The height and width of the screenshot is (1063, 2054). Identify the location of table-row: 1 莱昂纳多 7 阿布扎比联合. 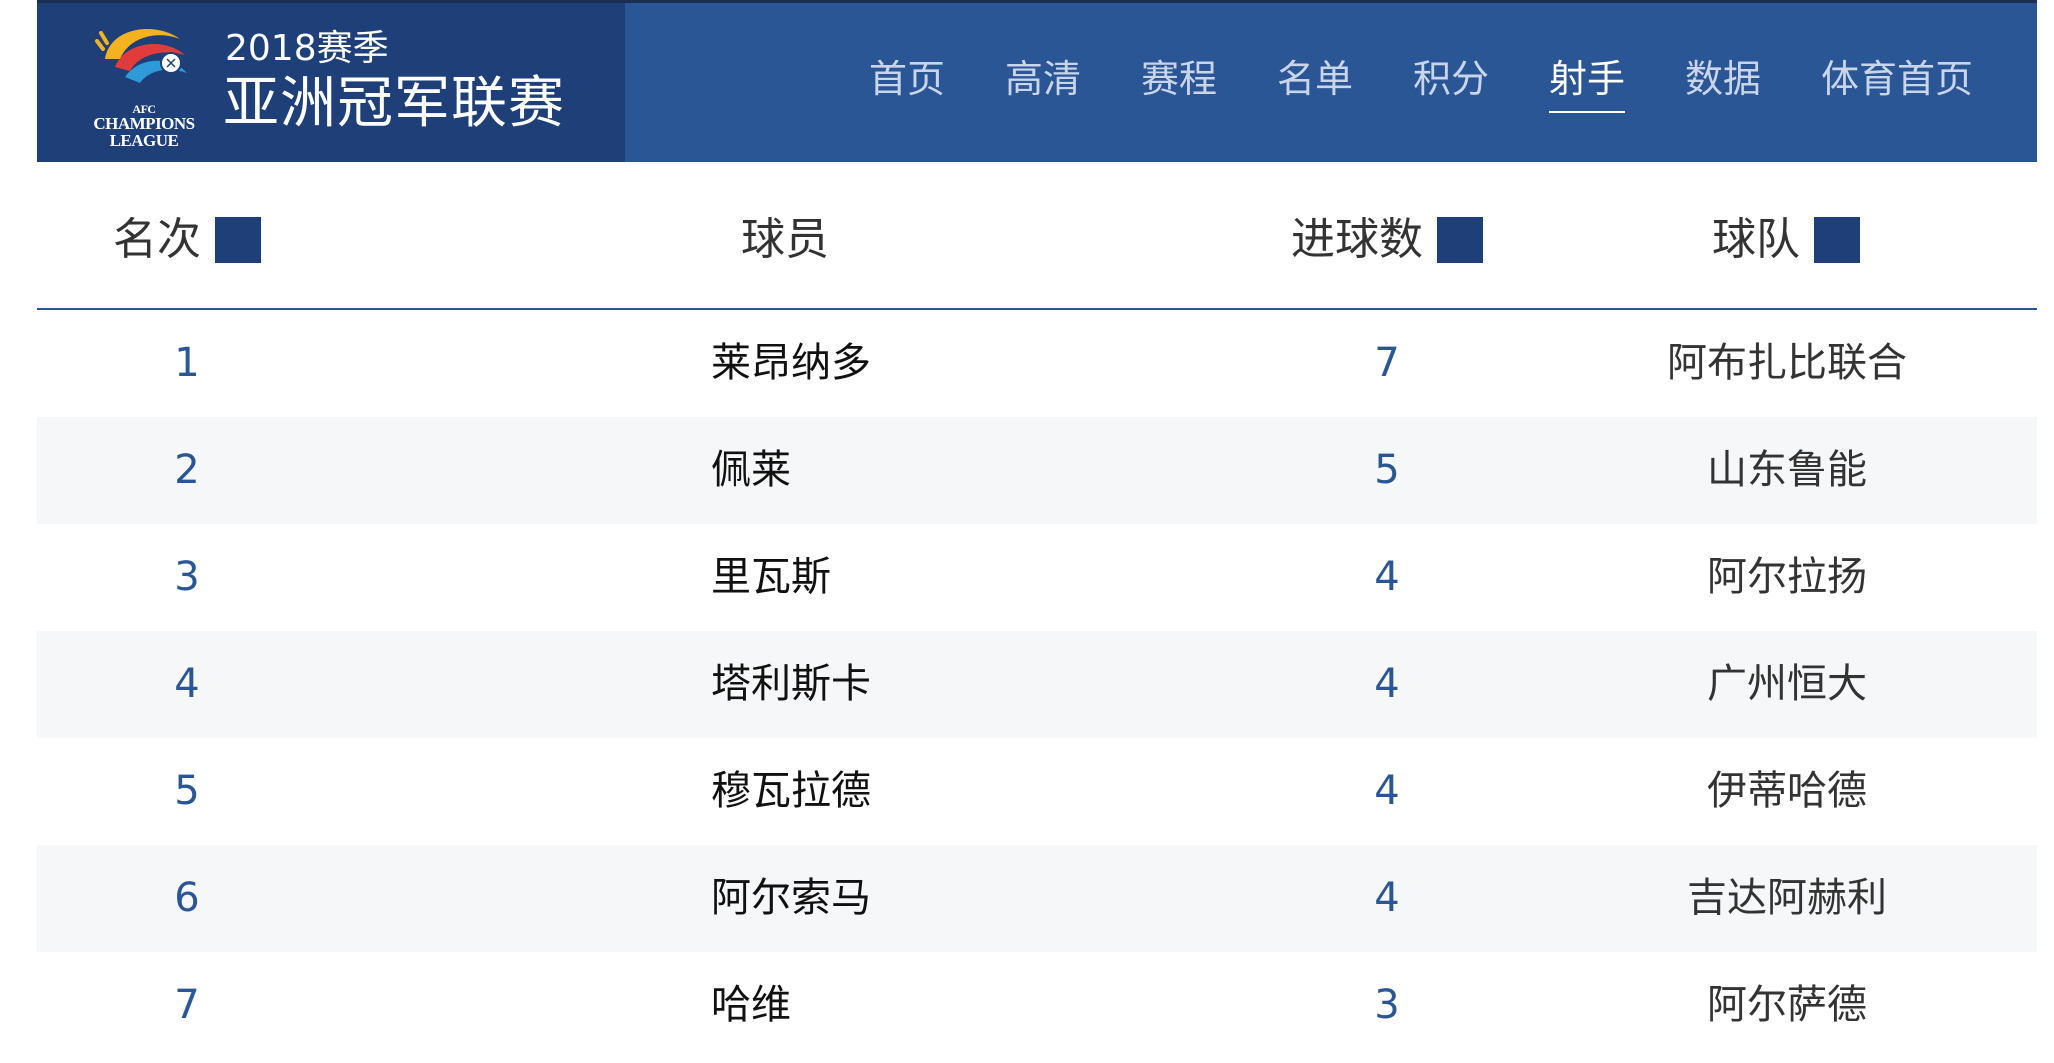
(1037, 363).